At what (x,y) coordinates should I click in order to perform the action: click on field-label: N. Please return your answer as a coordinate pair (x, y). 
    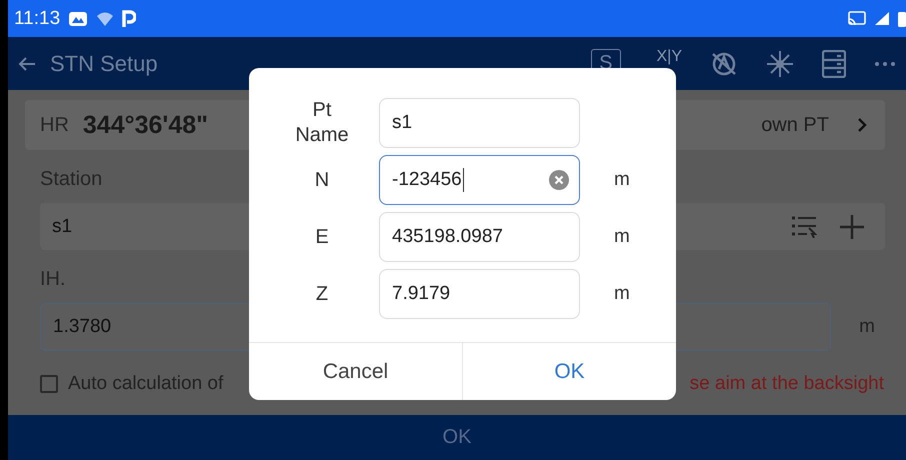
    Looking at the image, I should click on (322, 180).